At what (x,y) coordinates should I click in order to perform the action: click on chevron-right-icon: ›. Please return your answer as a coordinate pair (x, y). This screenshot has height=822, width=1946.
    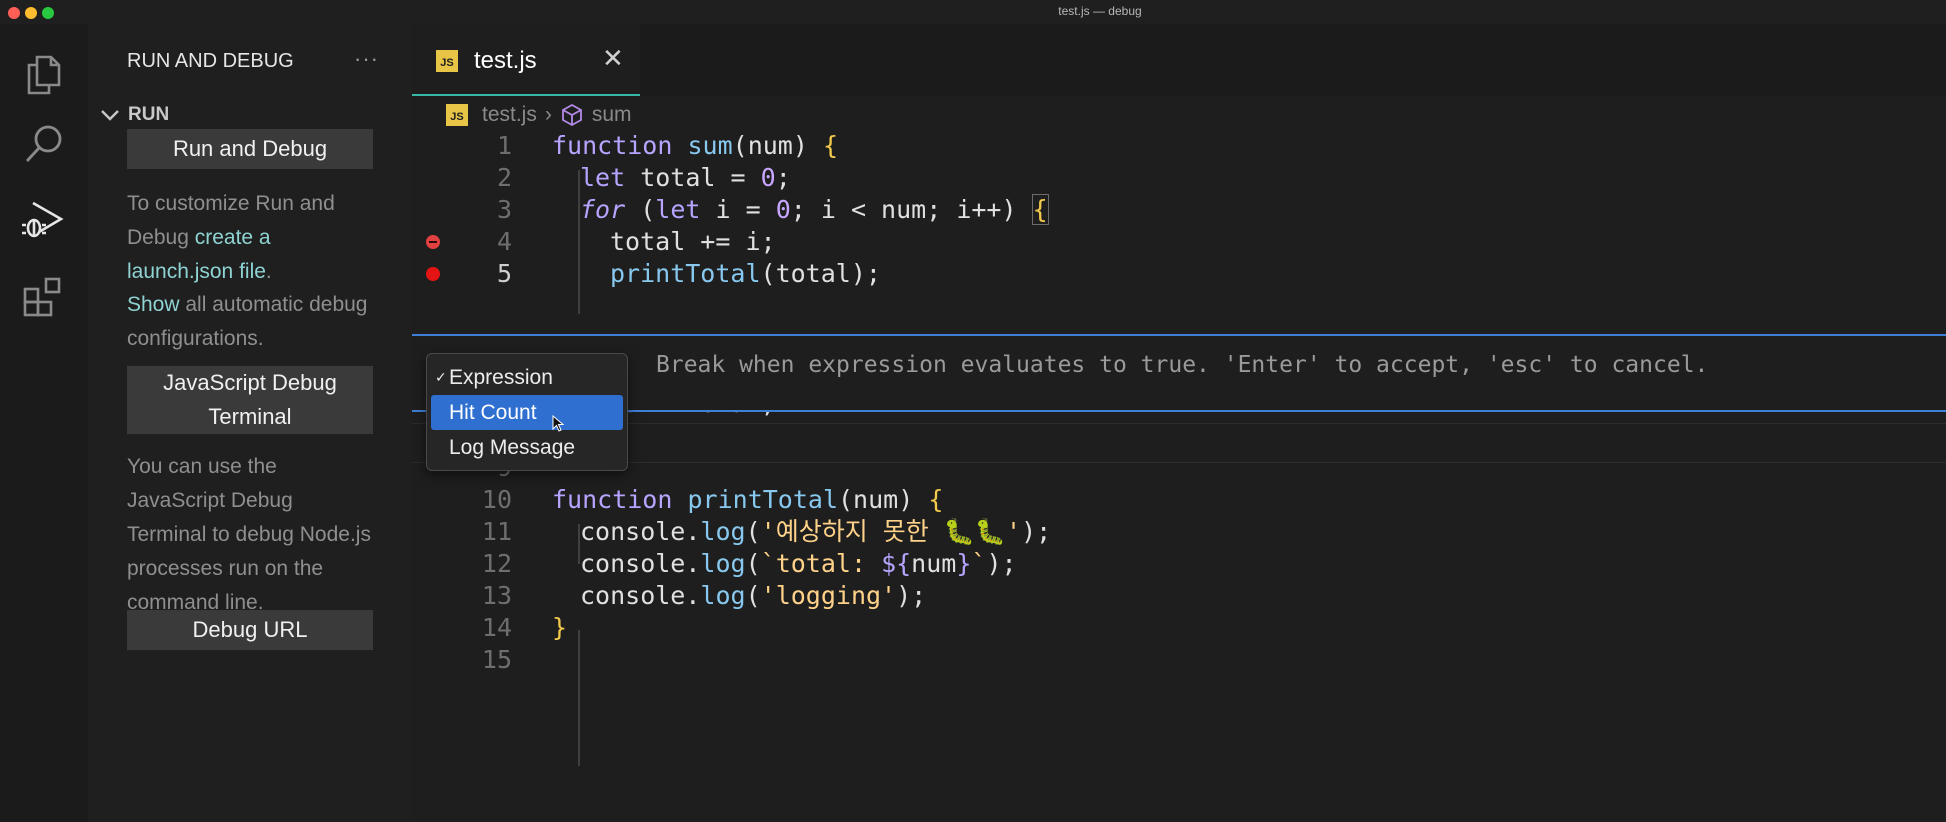
    Looking at the image, I should click on (548, 114).